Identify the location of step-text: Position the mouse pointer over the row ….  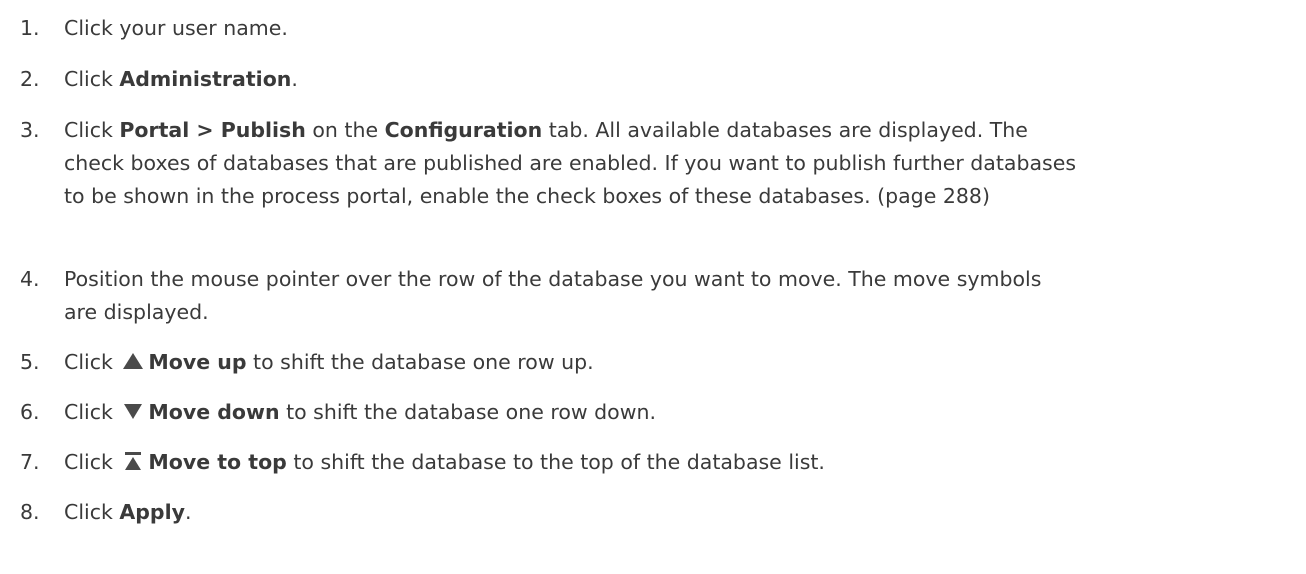
(564, 296).